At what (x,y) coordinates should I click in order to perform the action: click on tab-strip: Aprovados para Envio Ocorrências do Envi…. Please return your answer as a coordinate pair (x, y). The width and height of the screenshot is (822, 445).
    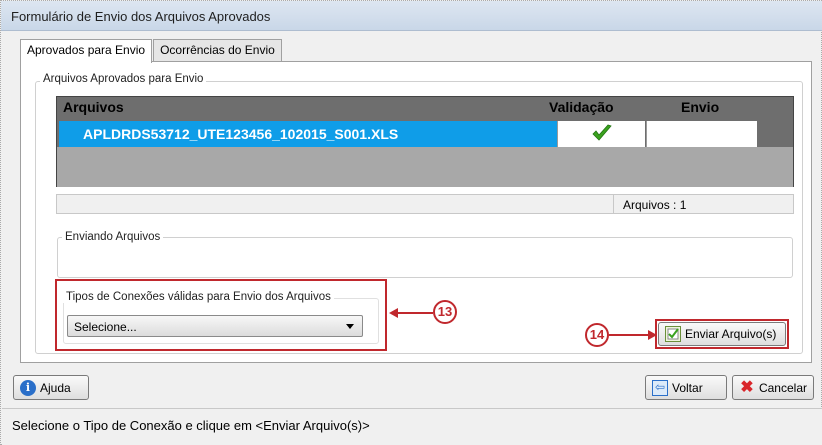
    Looking at the image, I should click on (151, 51).